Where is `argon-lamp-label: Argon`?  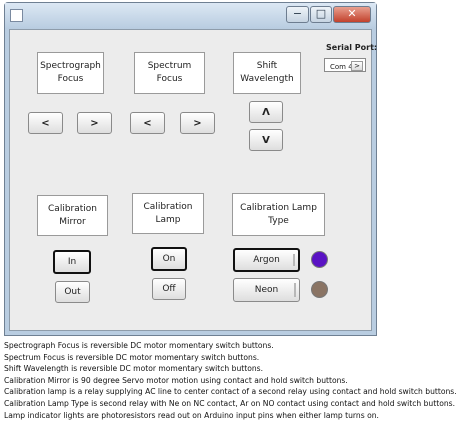
argon-lamp-label: Argon is located at coordinates (266, 260).